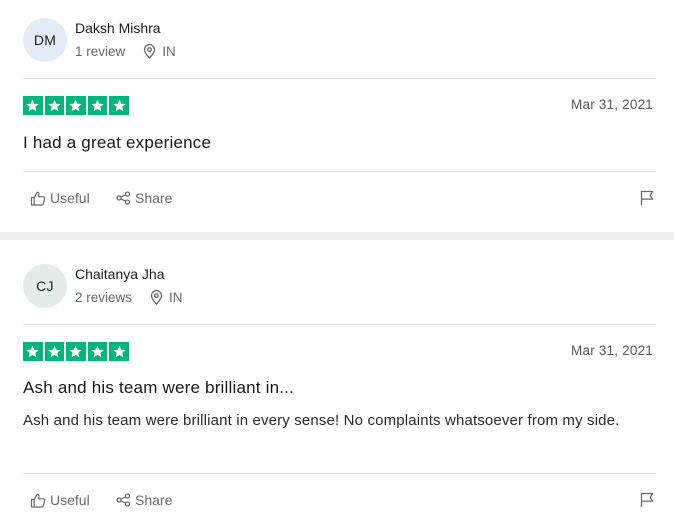 Image resolution: width=674 pixels, height=517 pixels. I want to click on reviewer-meta: 2 reviews IN, so click(129, 297).